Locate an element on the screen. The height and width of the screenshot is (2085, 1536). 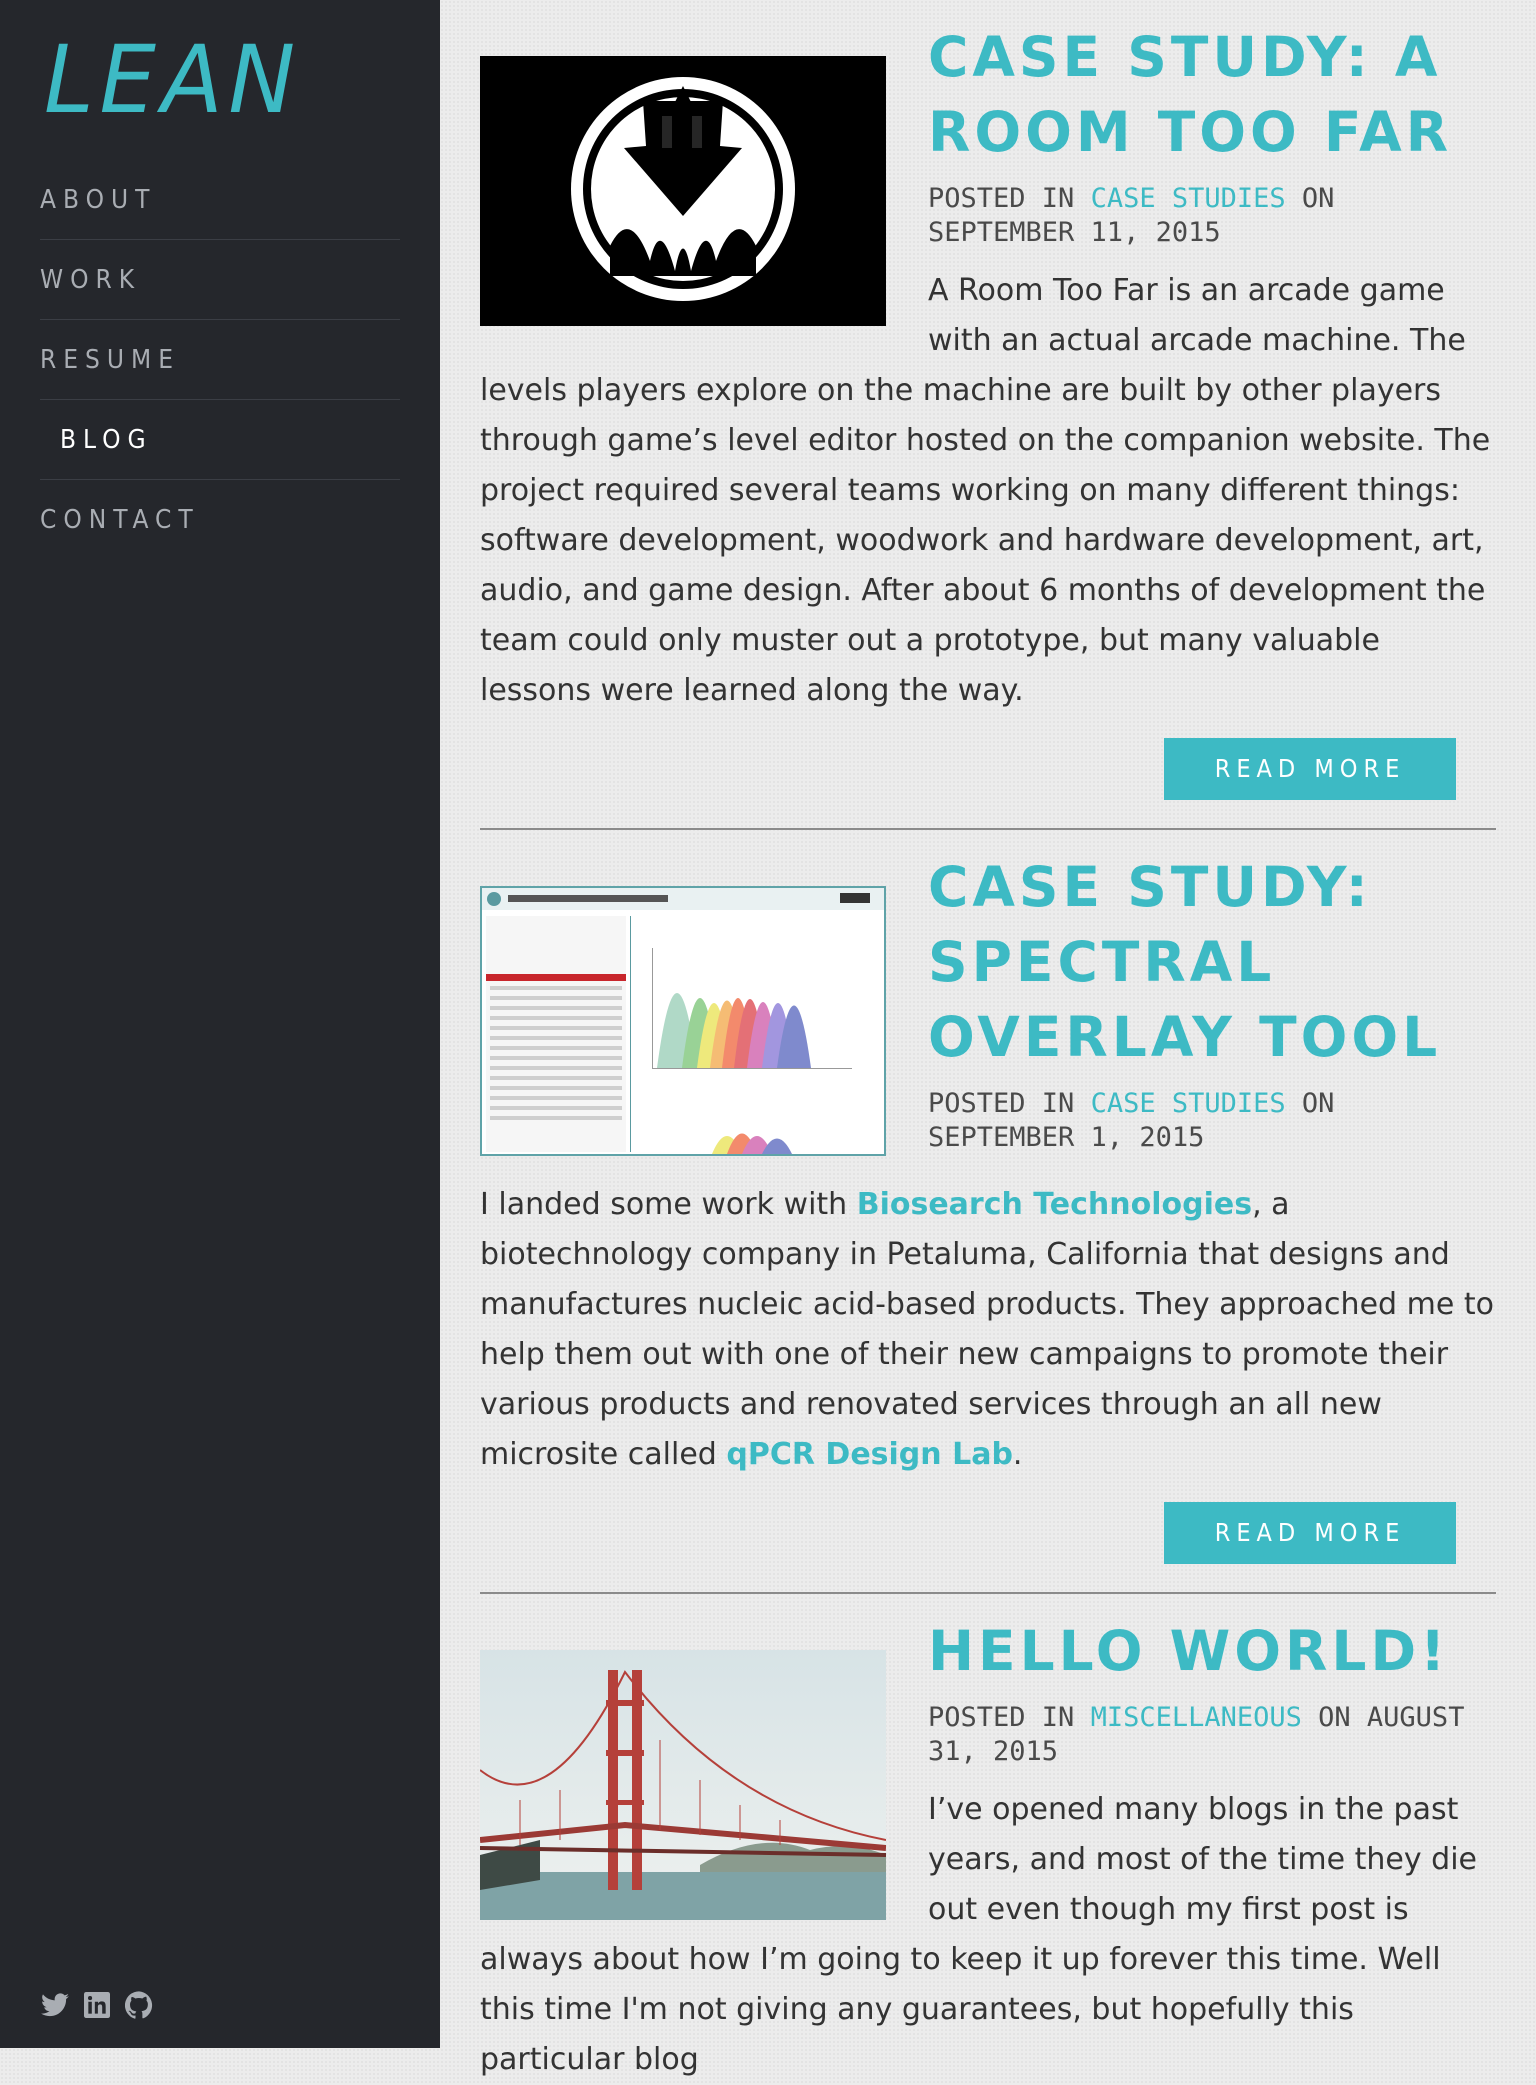
linkedin-icon is located at coordinates (97, 2005).